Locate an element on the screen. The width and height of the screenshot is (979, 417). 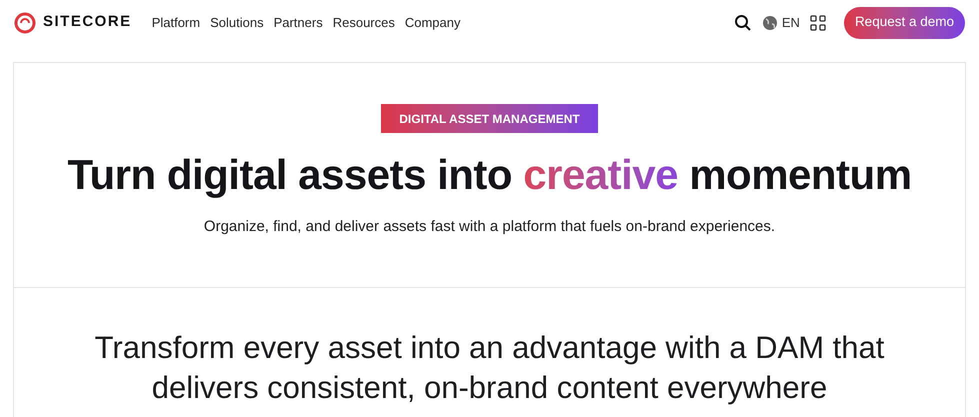
globe-icon is located at coordinates (770, 22).